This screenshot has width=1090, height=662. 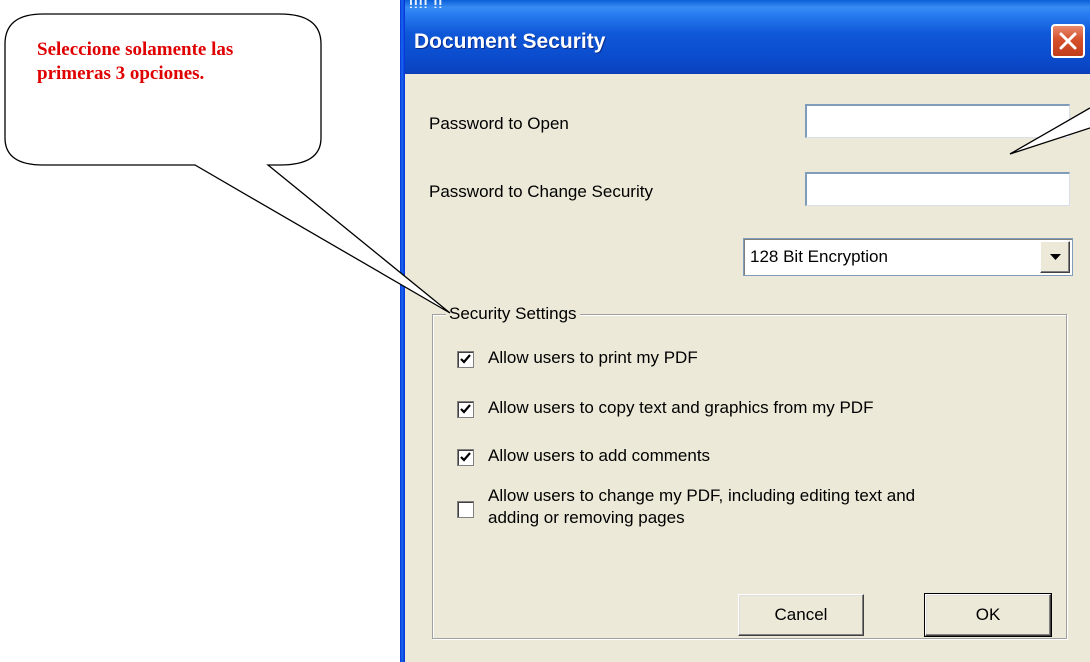 I want to click on checkbox-change, so click(x=465, y=509).